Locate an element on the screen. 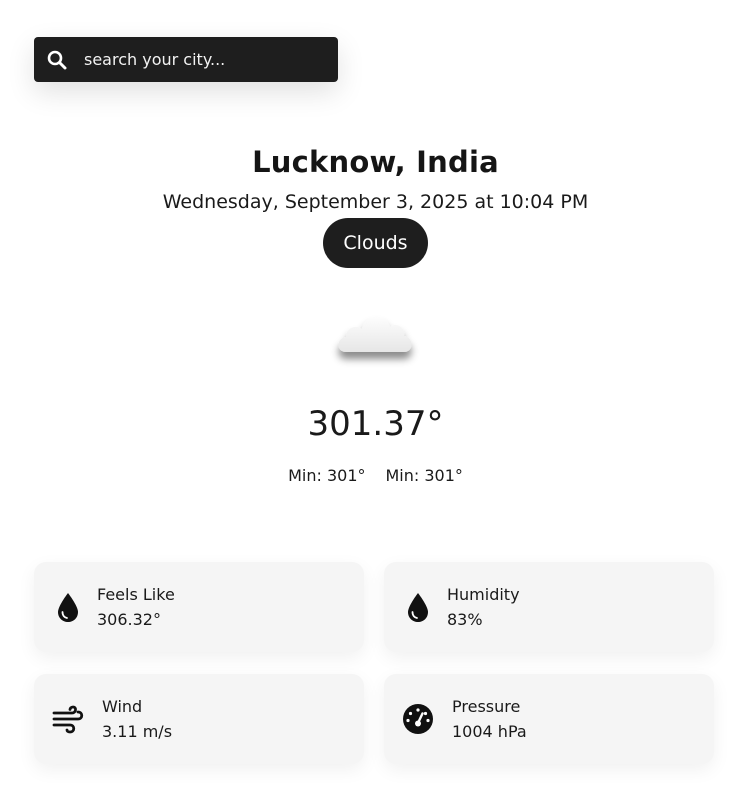  min-max-row: Min: 301° Min: 301° is located at coordinates (375, 475).